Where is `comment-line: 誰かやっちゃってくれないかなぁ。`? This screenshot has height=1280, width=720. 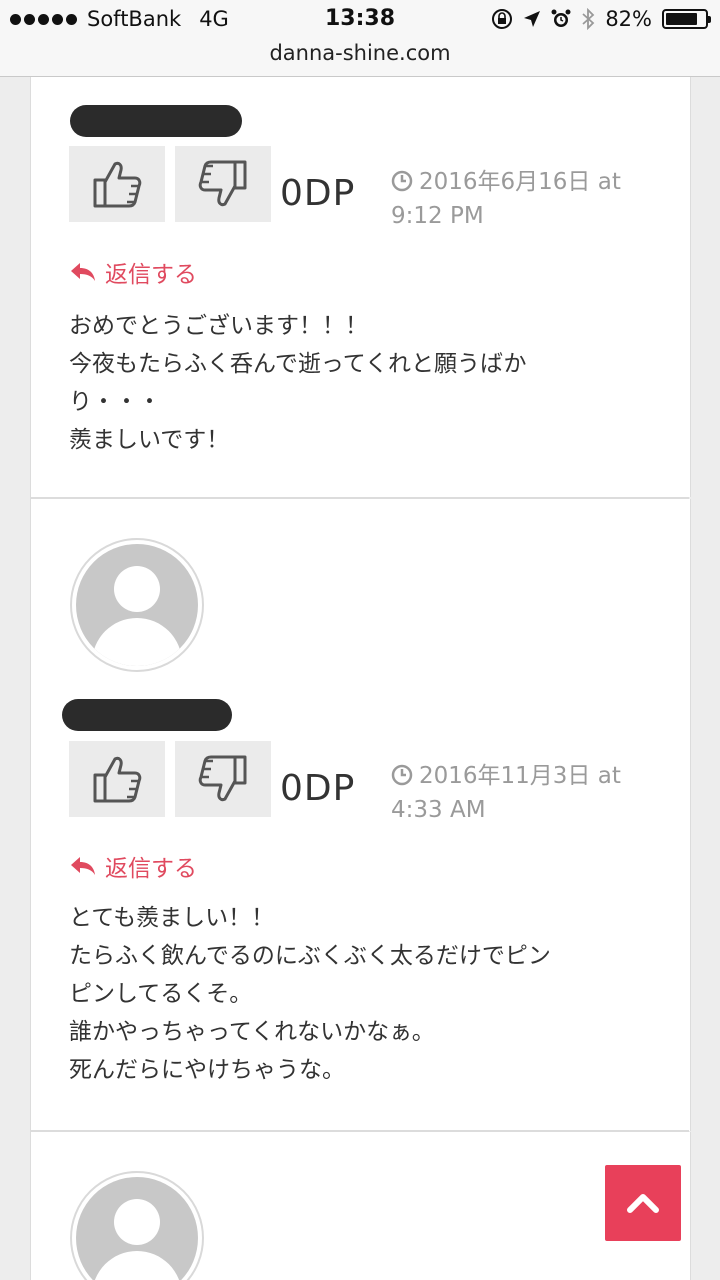 comment-line: 誰かやっちゃってくれないかなぁ。 is located at coordinates (252, 1032).